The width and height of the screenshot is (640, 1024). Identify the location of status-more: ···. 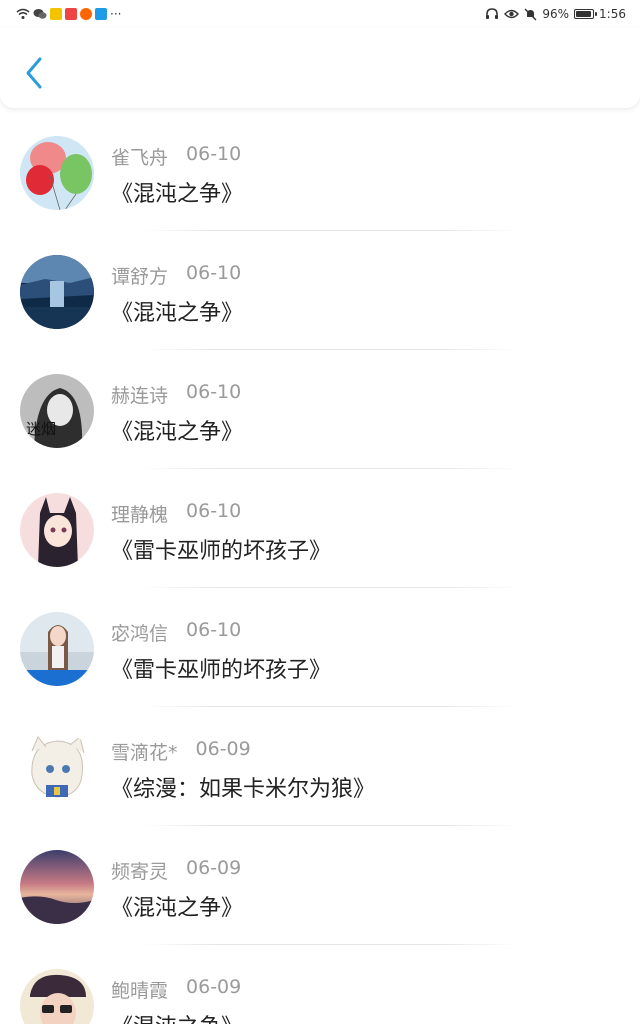
(116, 14).